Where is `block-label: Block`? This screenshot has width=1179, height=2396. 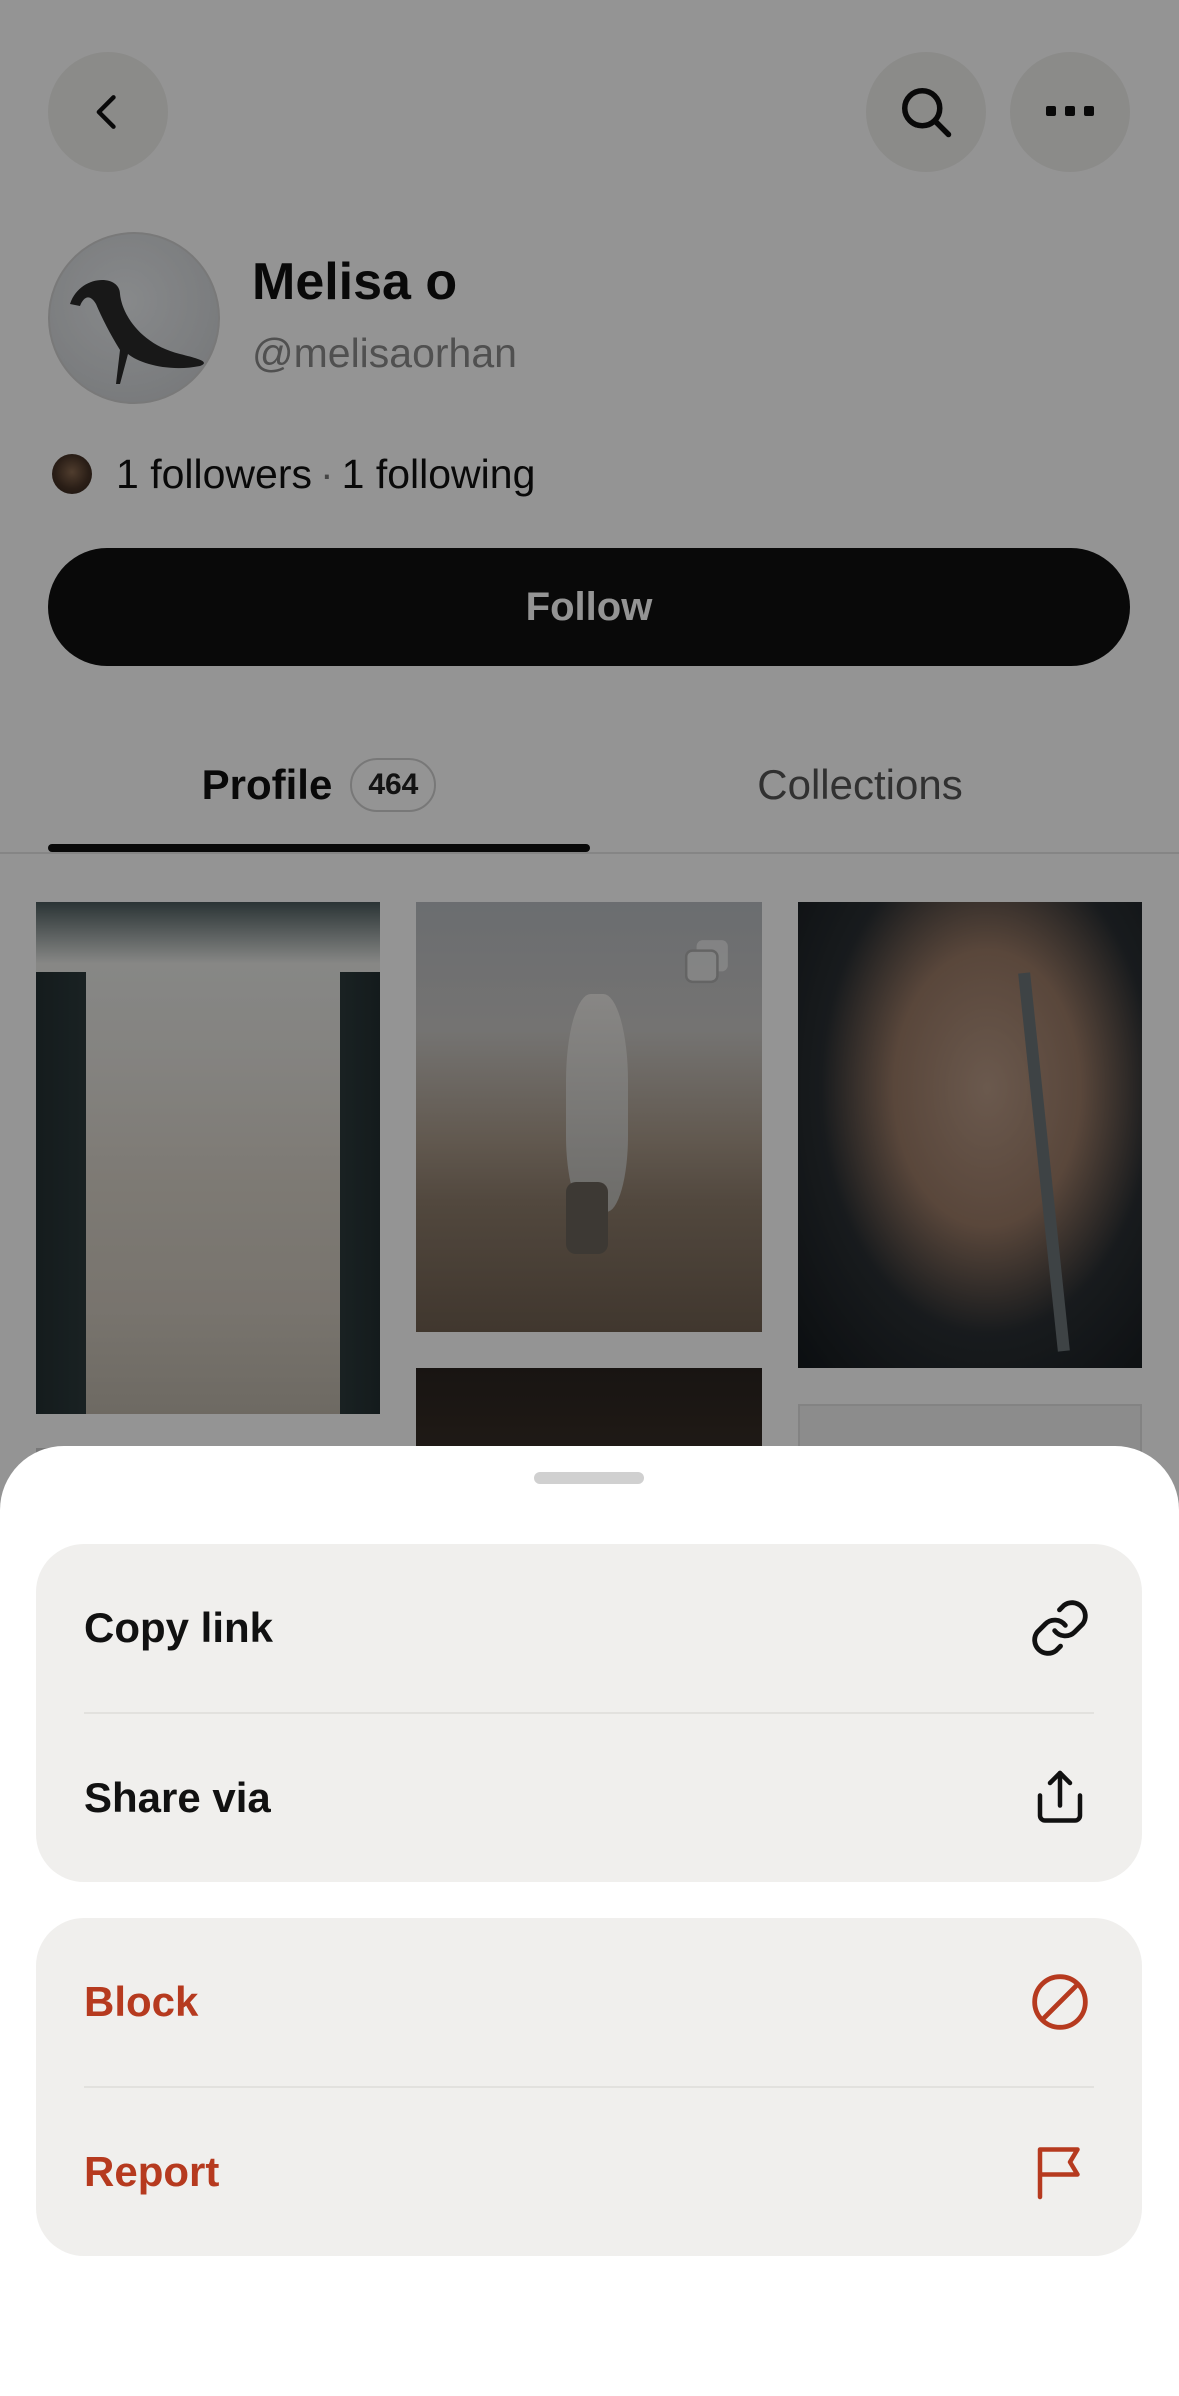
block-label: Block is located at coordinates (141, 2001).